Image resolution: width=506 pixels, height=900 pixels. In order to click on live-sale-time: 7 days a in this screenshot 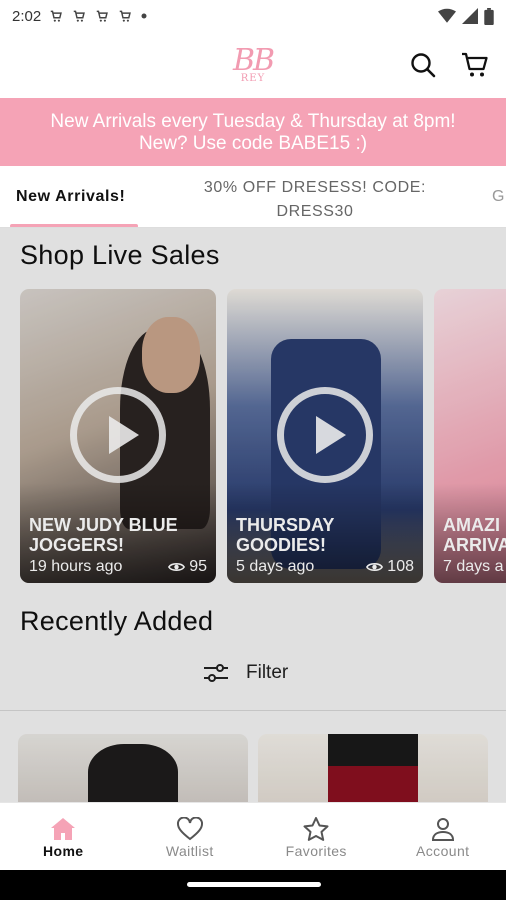, I will do `click(473, 566)`.